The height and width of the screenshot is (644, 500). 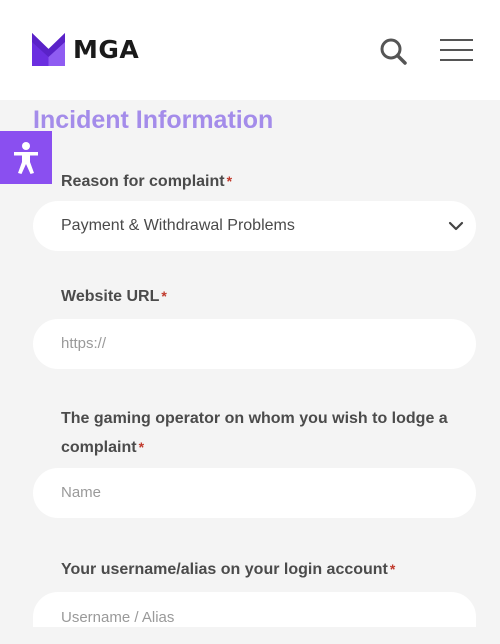 I want to click on website-url-placeholder: https://, so click(x=84, y=343).